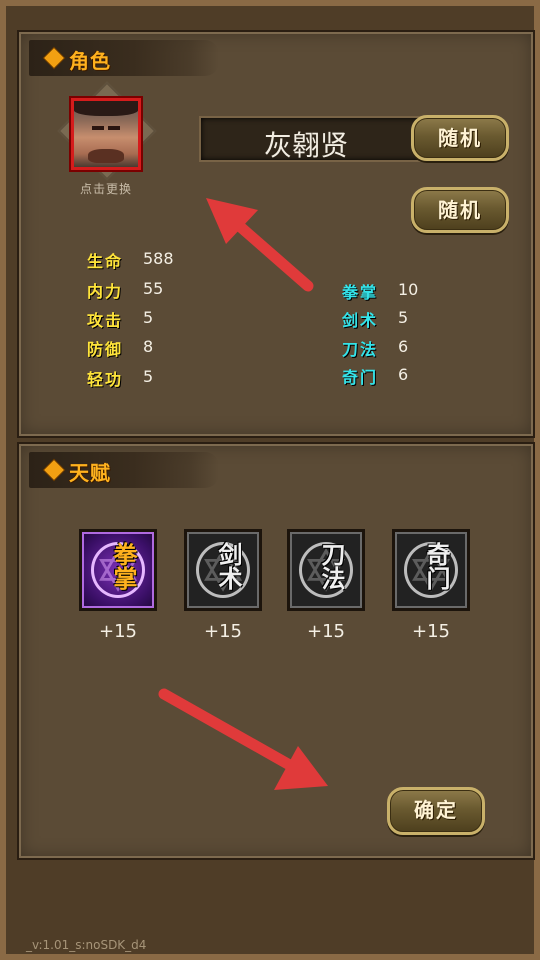 This screenshot has height=960, width=540. Describe the element at coordinates (436, 566) in the screenshot. I see `talent-glyph: 奇门` at that location.